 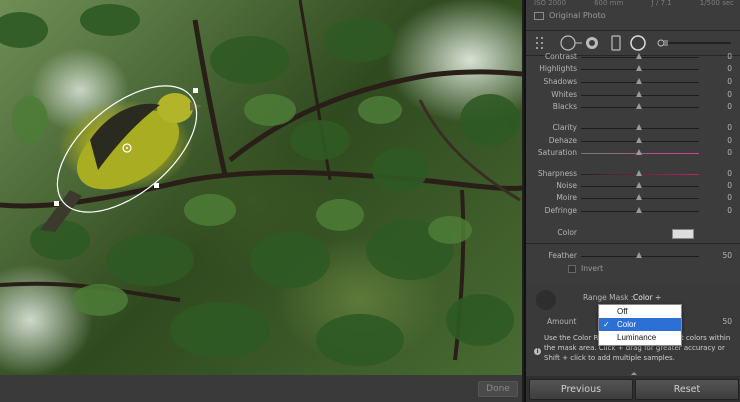 What do you see at coordinates (537, 351) in the screenshot?
I see `info-icon: i` at bounding box center [537, 351].